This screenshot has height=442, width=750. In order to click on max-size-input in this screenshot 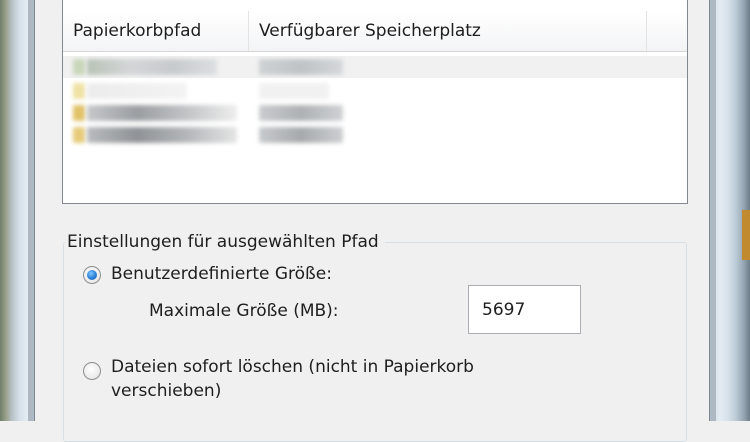, I will do `click(524, 309)`.